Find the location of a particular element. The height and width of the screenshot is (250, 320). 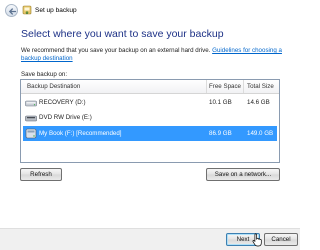

back-arrow-icon is located at coordinates (12, 11).